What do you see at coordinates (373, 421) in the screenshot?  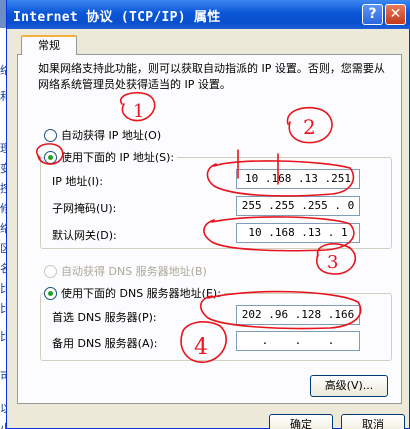 I see `cancel-button: 取消` at bounding box center [373, 421].